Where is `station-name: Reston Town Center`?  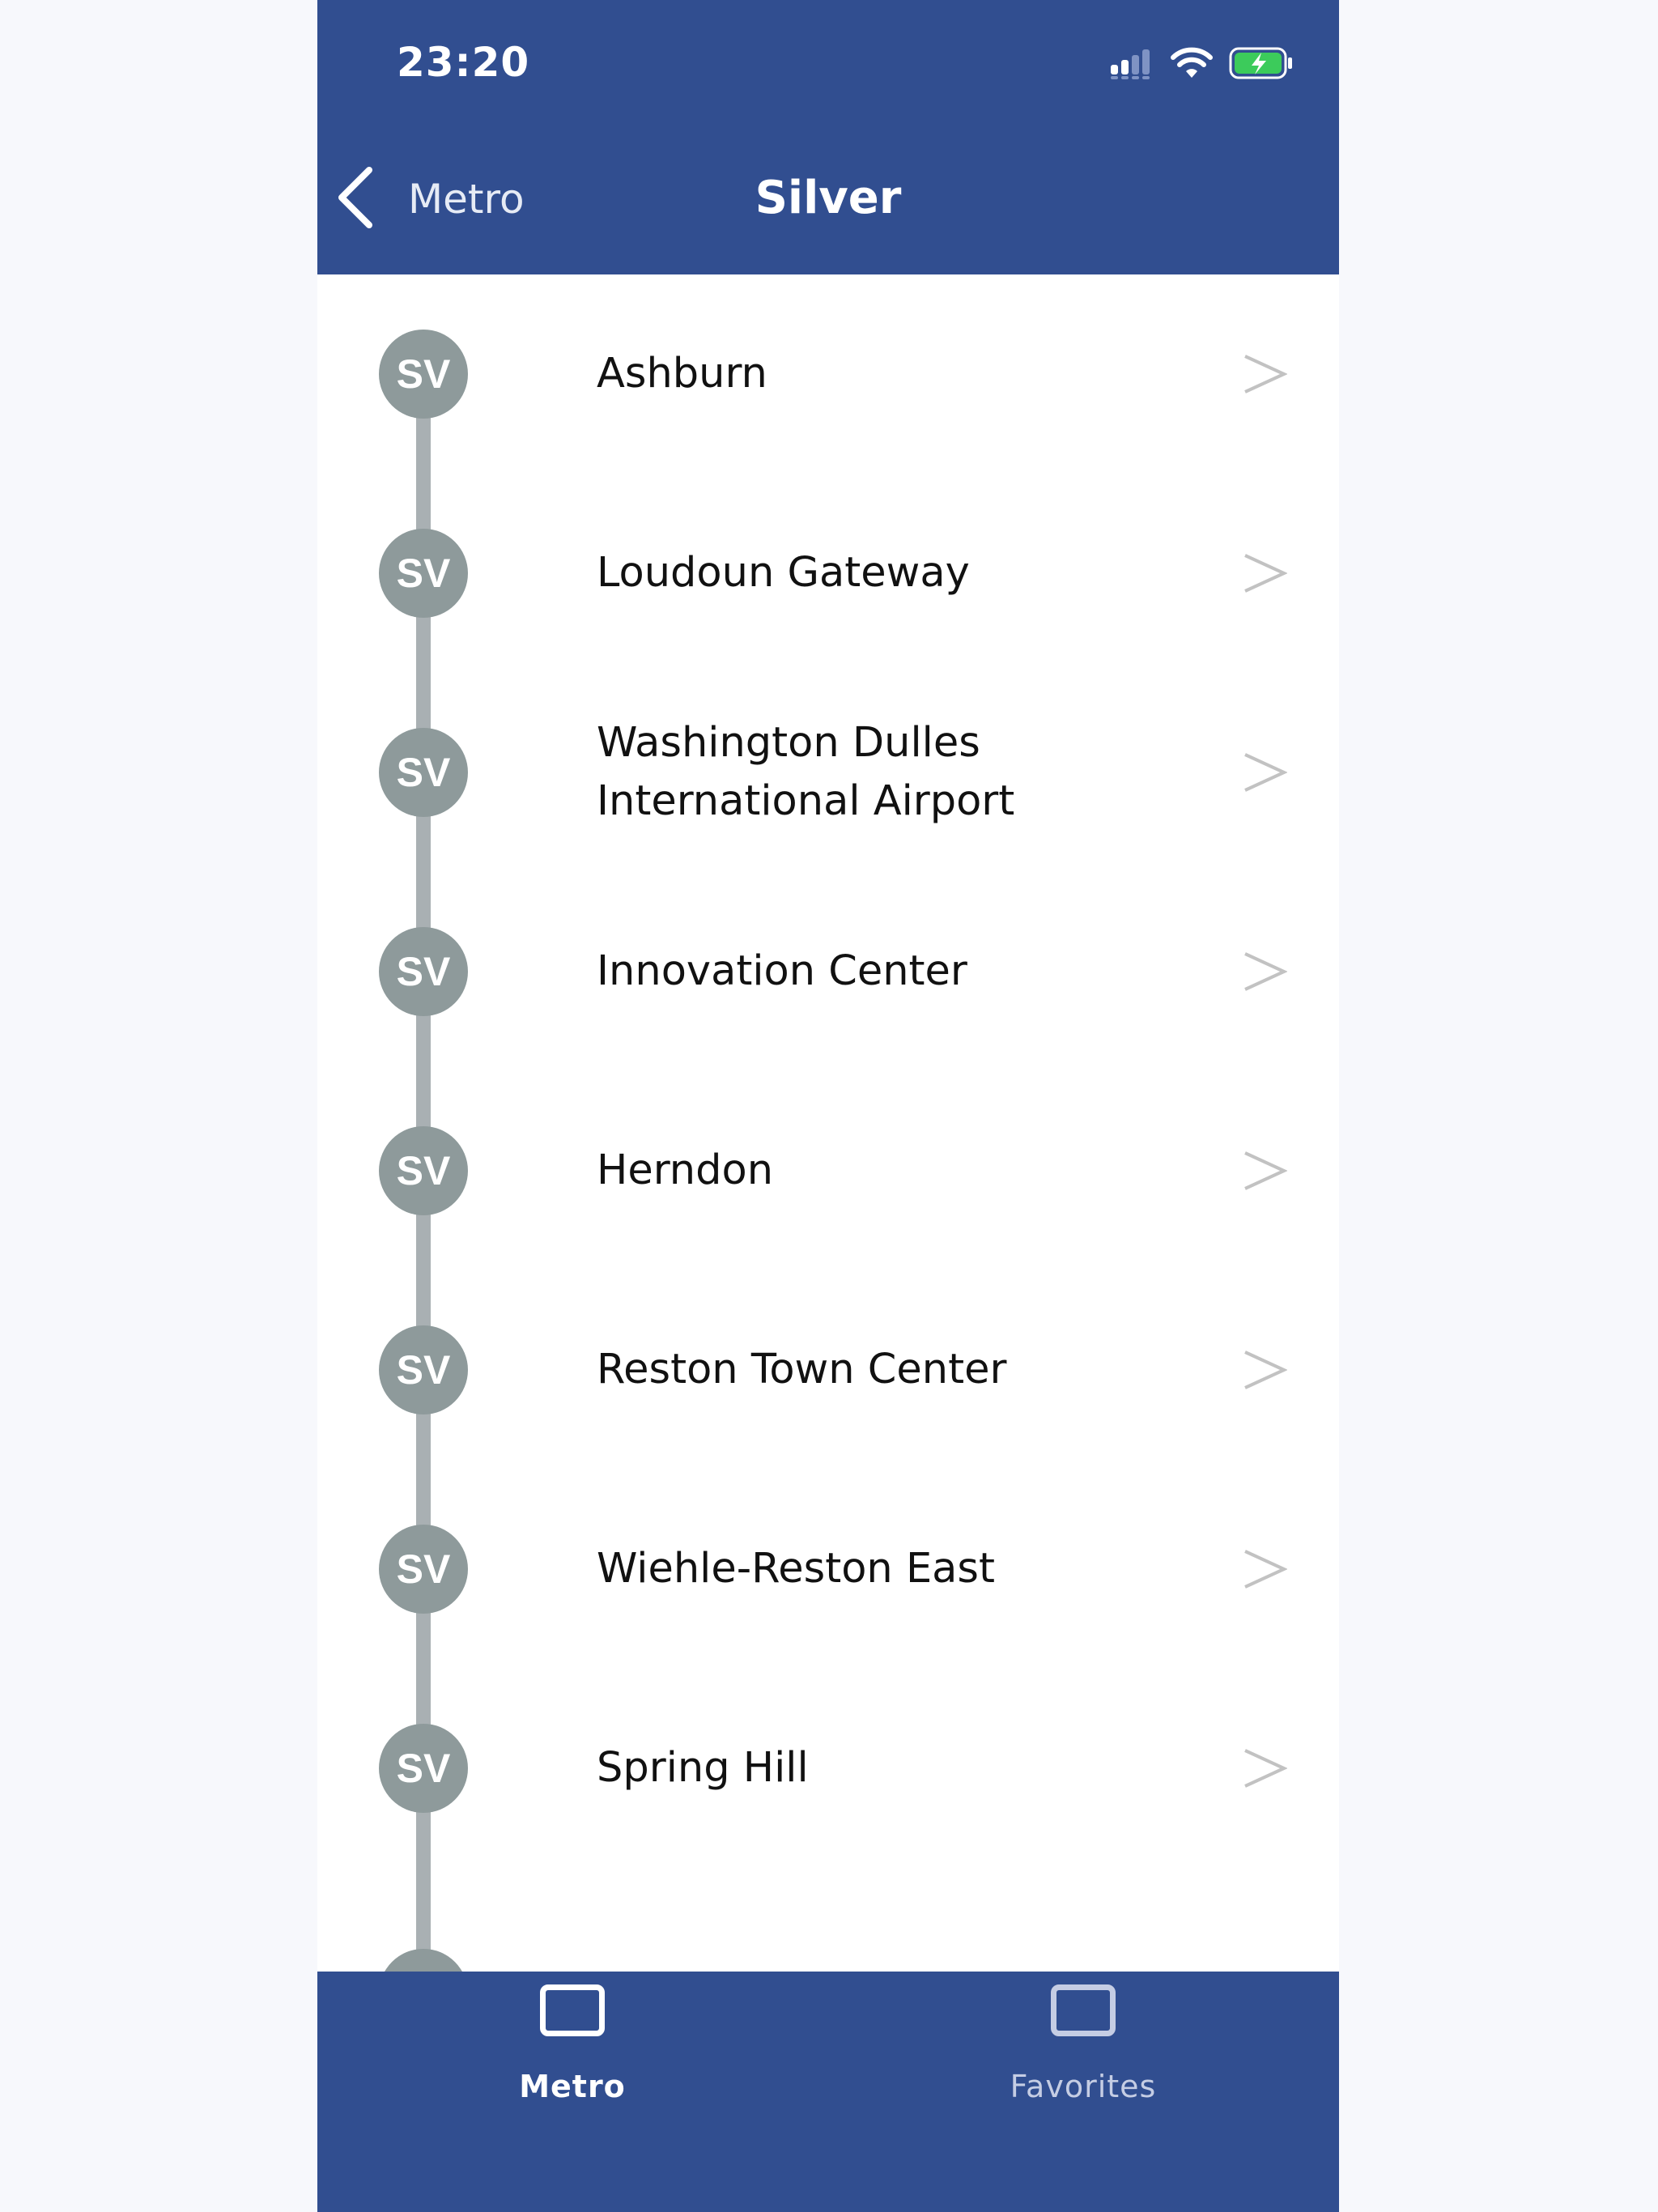 station-name: Reston Town Center is located at coordinates (802, 1370).